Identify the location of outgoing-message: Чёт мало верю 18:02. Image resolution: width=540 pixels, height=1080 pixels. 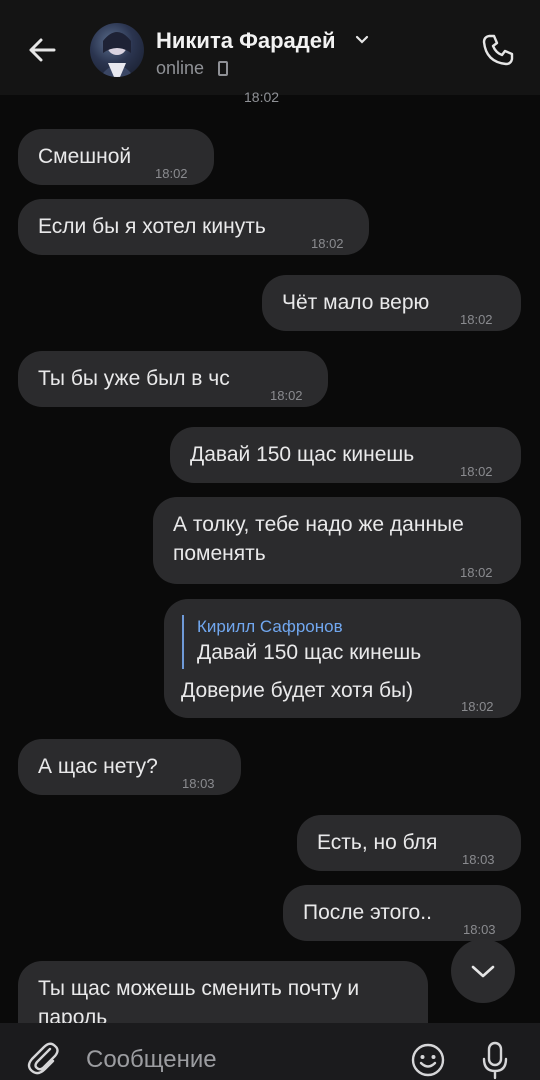
(391, 303).